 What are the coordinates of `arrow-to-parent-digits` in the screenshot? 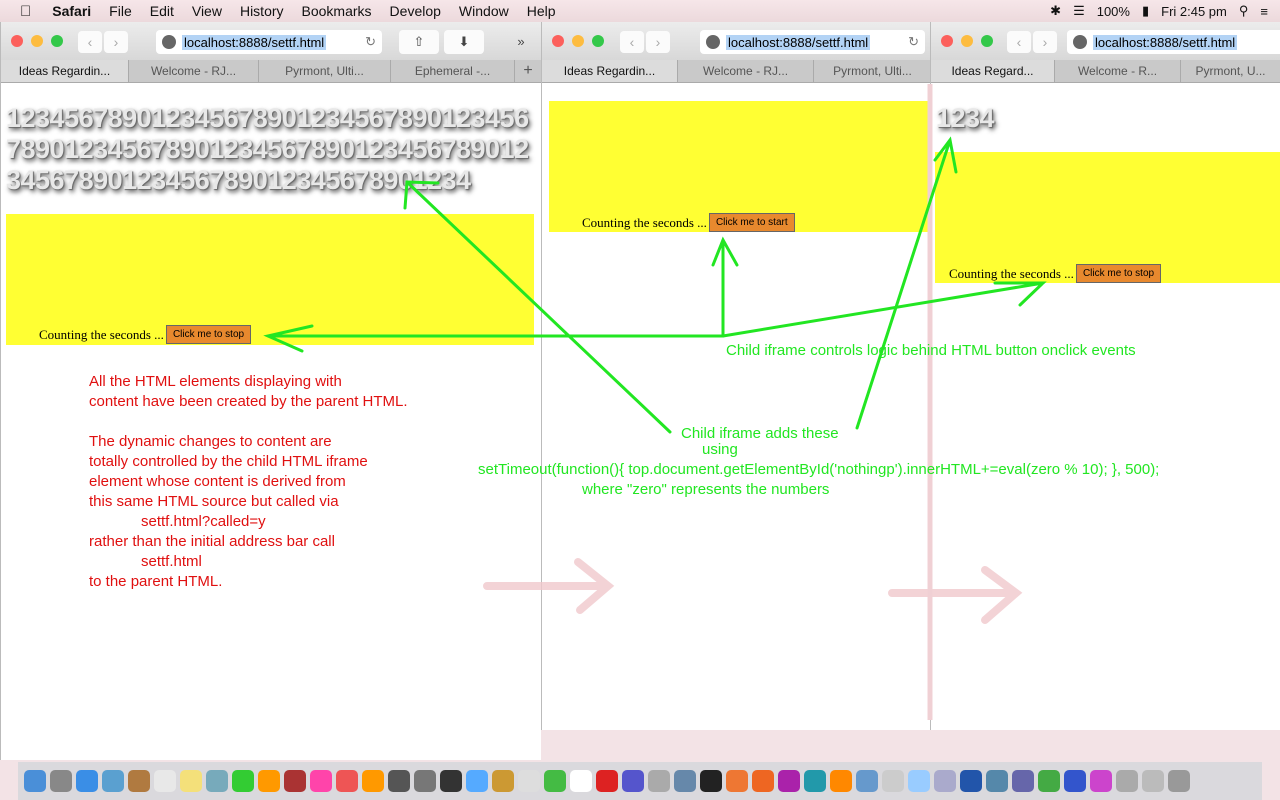 It's located at (537, 307).